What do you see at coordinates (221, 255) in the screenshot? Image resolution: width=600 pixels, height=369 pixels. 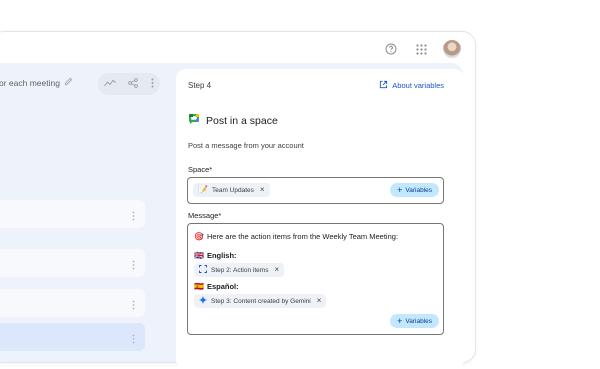 I see `english-heading-text: English:` at bounding box center [221, 255].